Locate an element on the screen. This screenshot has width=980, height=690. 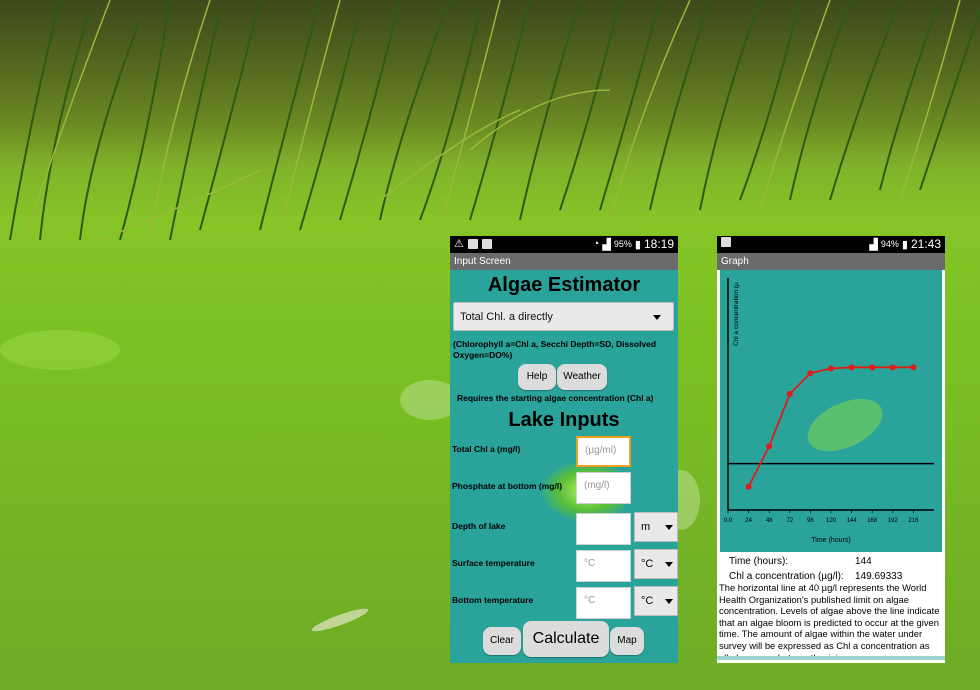
field-label-bottom-temp: Bottom temperature is located at coordinates (493, 600).